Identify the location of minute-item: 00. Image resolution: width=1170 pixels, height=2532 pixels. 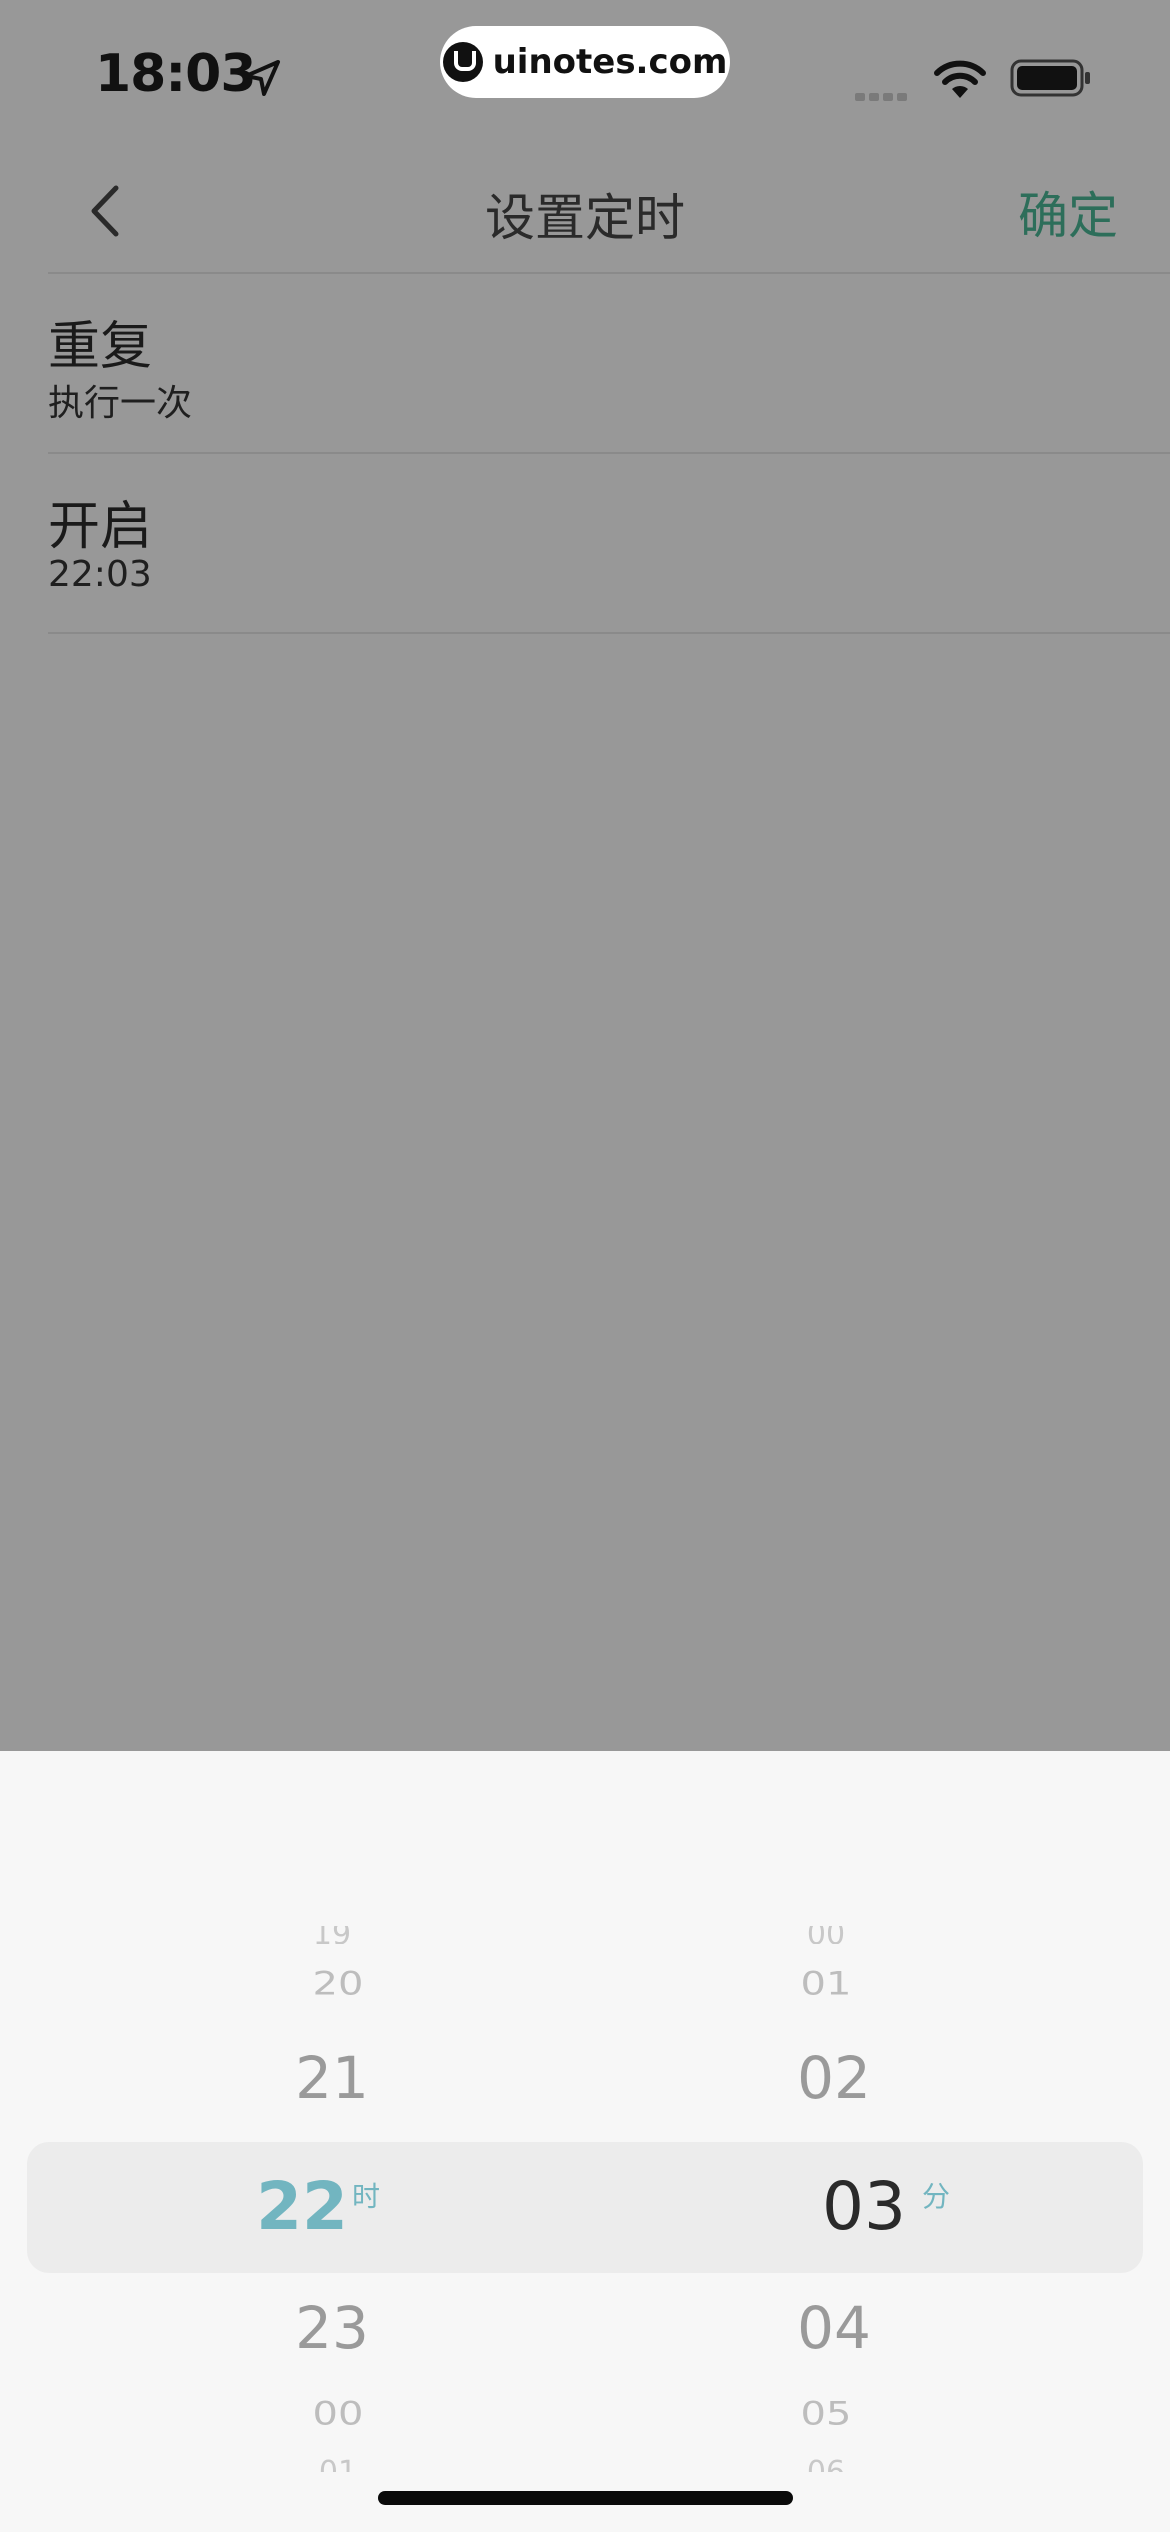
(826, 1935).